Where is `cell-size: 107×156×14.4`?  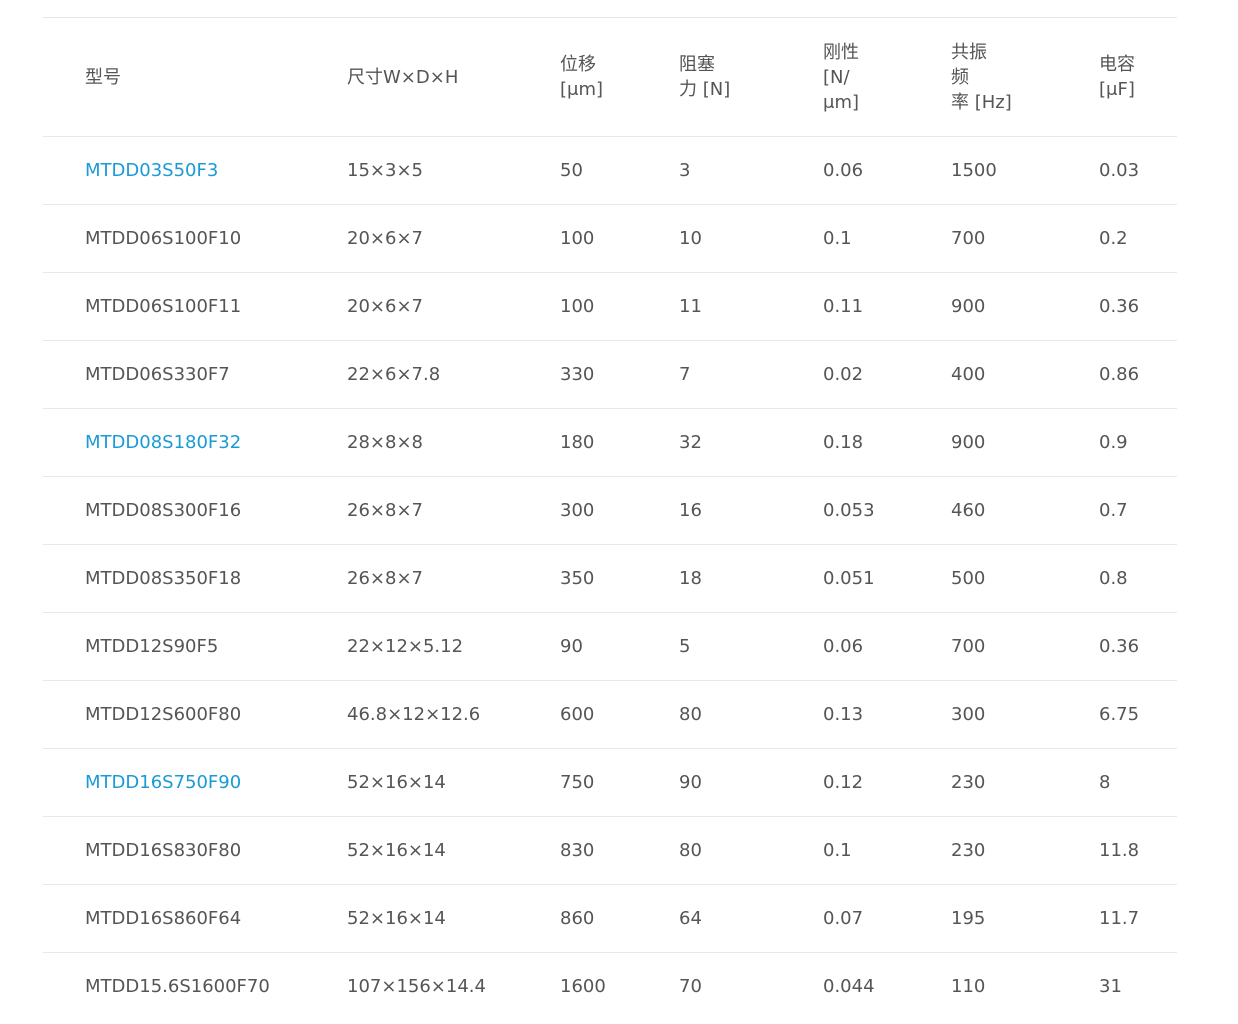
cell-size: 107×156×14.4 is located at coordinates (416, 987).